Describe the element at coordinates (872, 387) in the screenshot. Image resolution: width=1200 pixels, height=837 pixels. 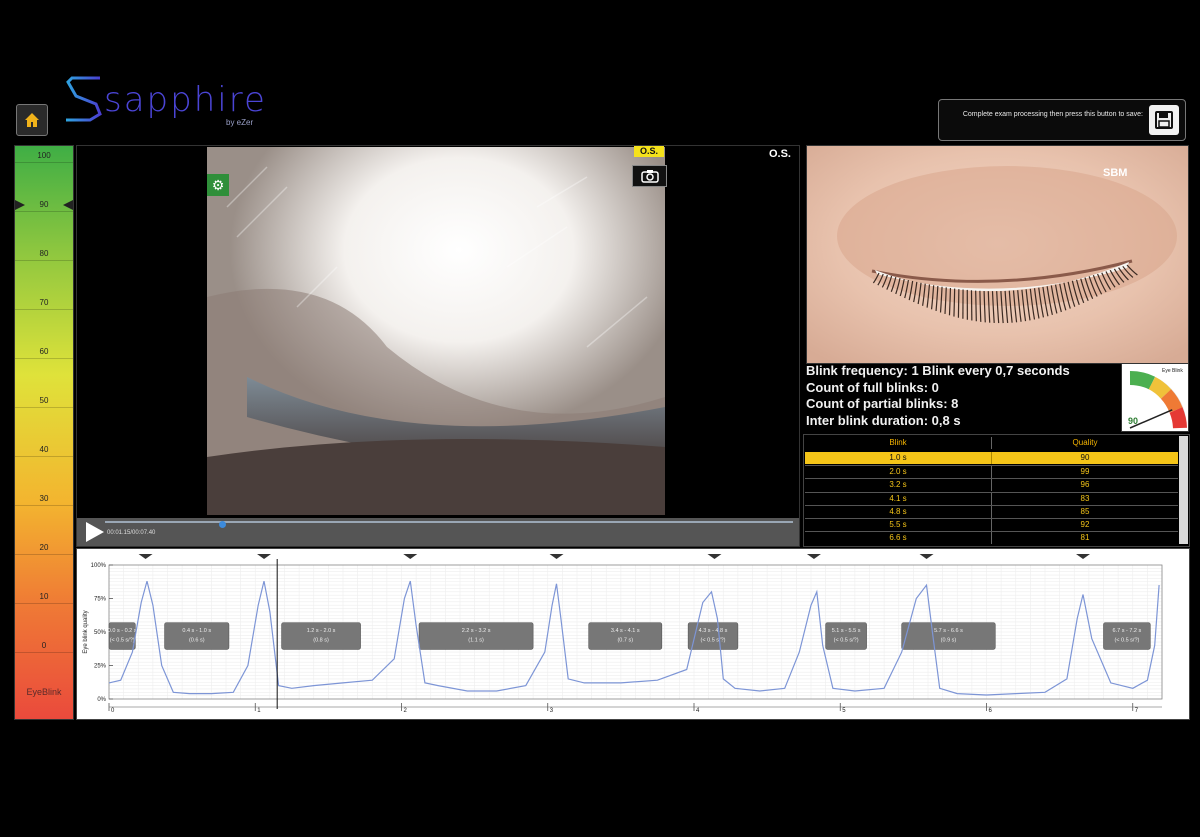
I see `stat-full-blinks: Count of full blinks: 0` at that location.